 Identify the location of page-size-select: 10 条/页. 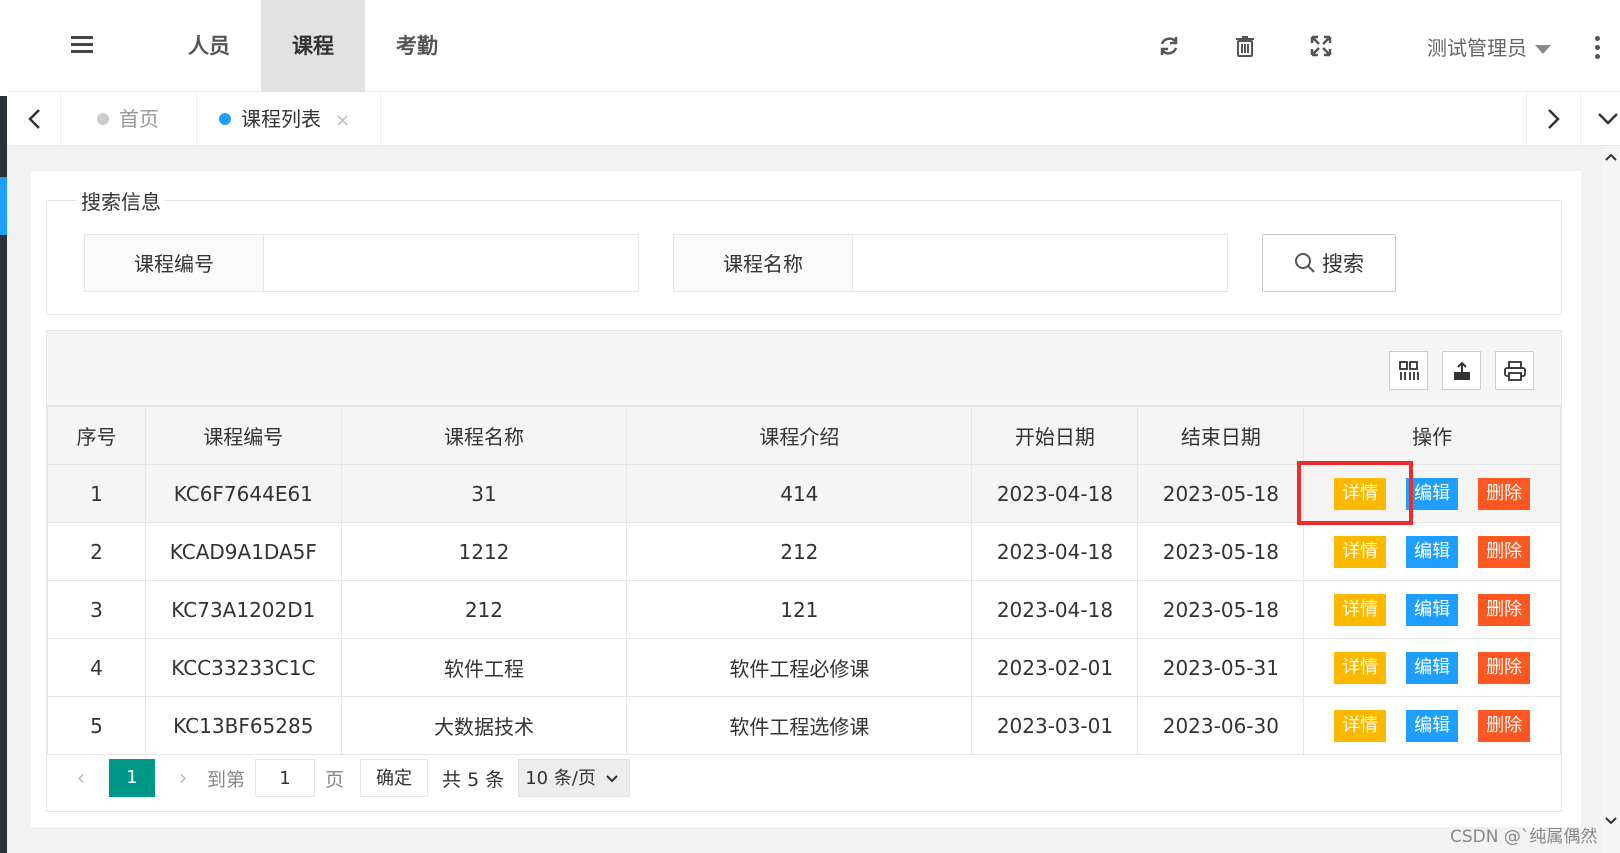
(574, 778).